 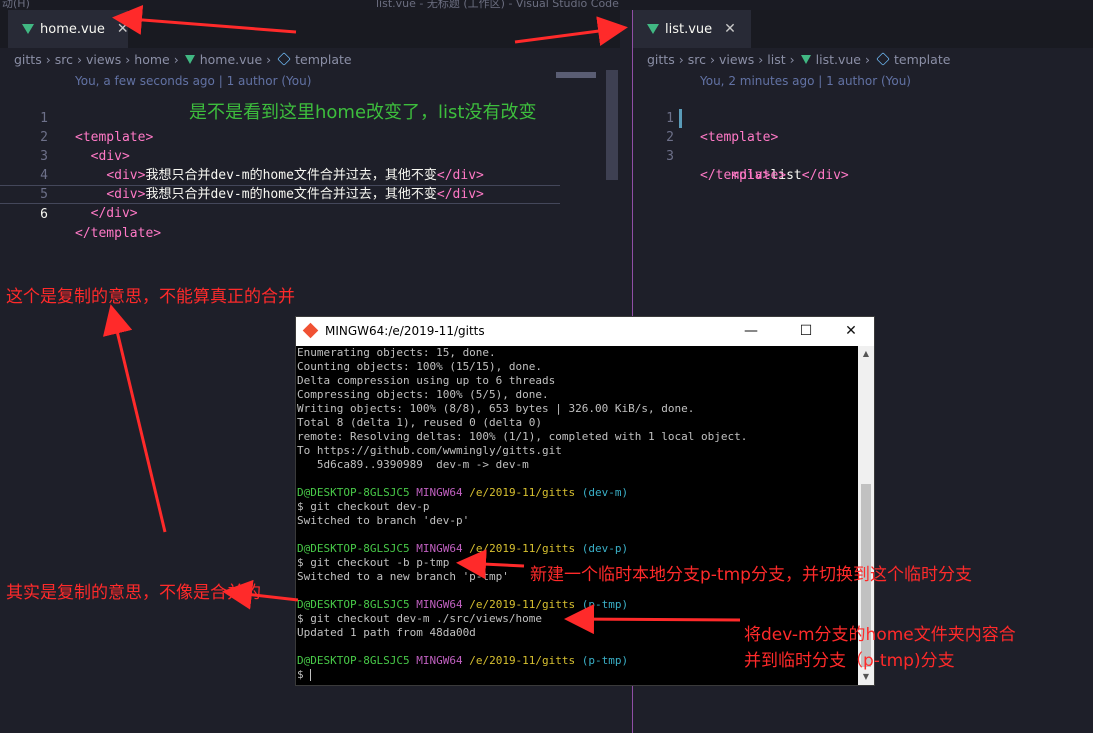 What do you see at coordinates (260, 594) in the screenshot?
I see `arrow-to-copy-meaning` at bounding box center [260, 594].